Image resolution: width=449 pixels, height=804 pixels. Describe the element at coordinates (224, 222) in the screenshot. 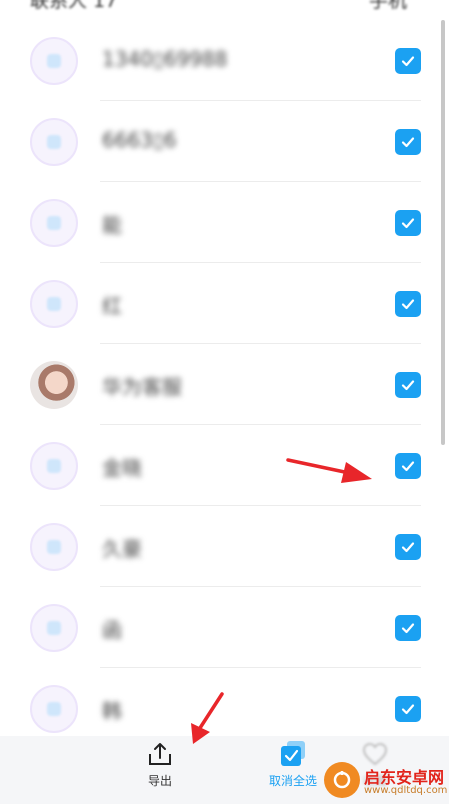

I see `contact-row: 能` at that location.